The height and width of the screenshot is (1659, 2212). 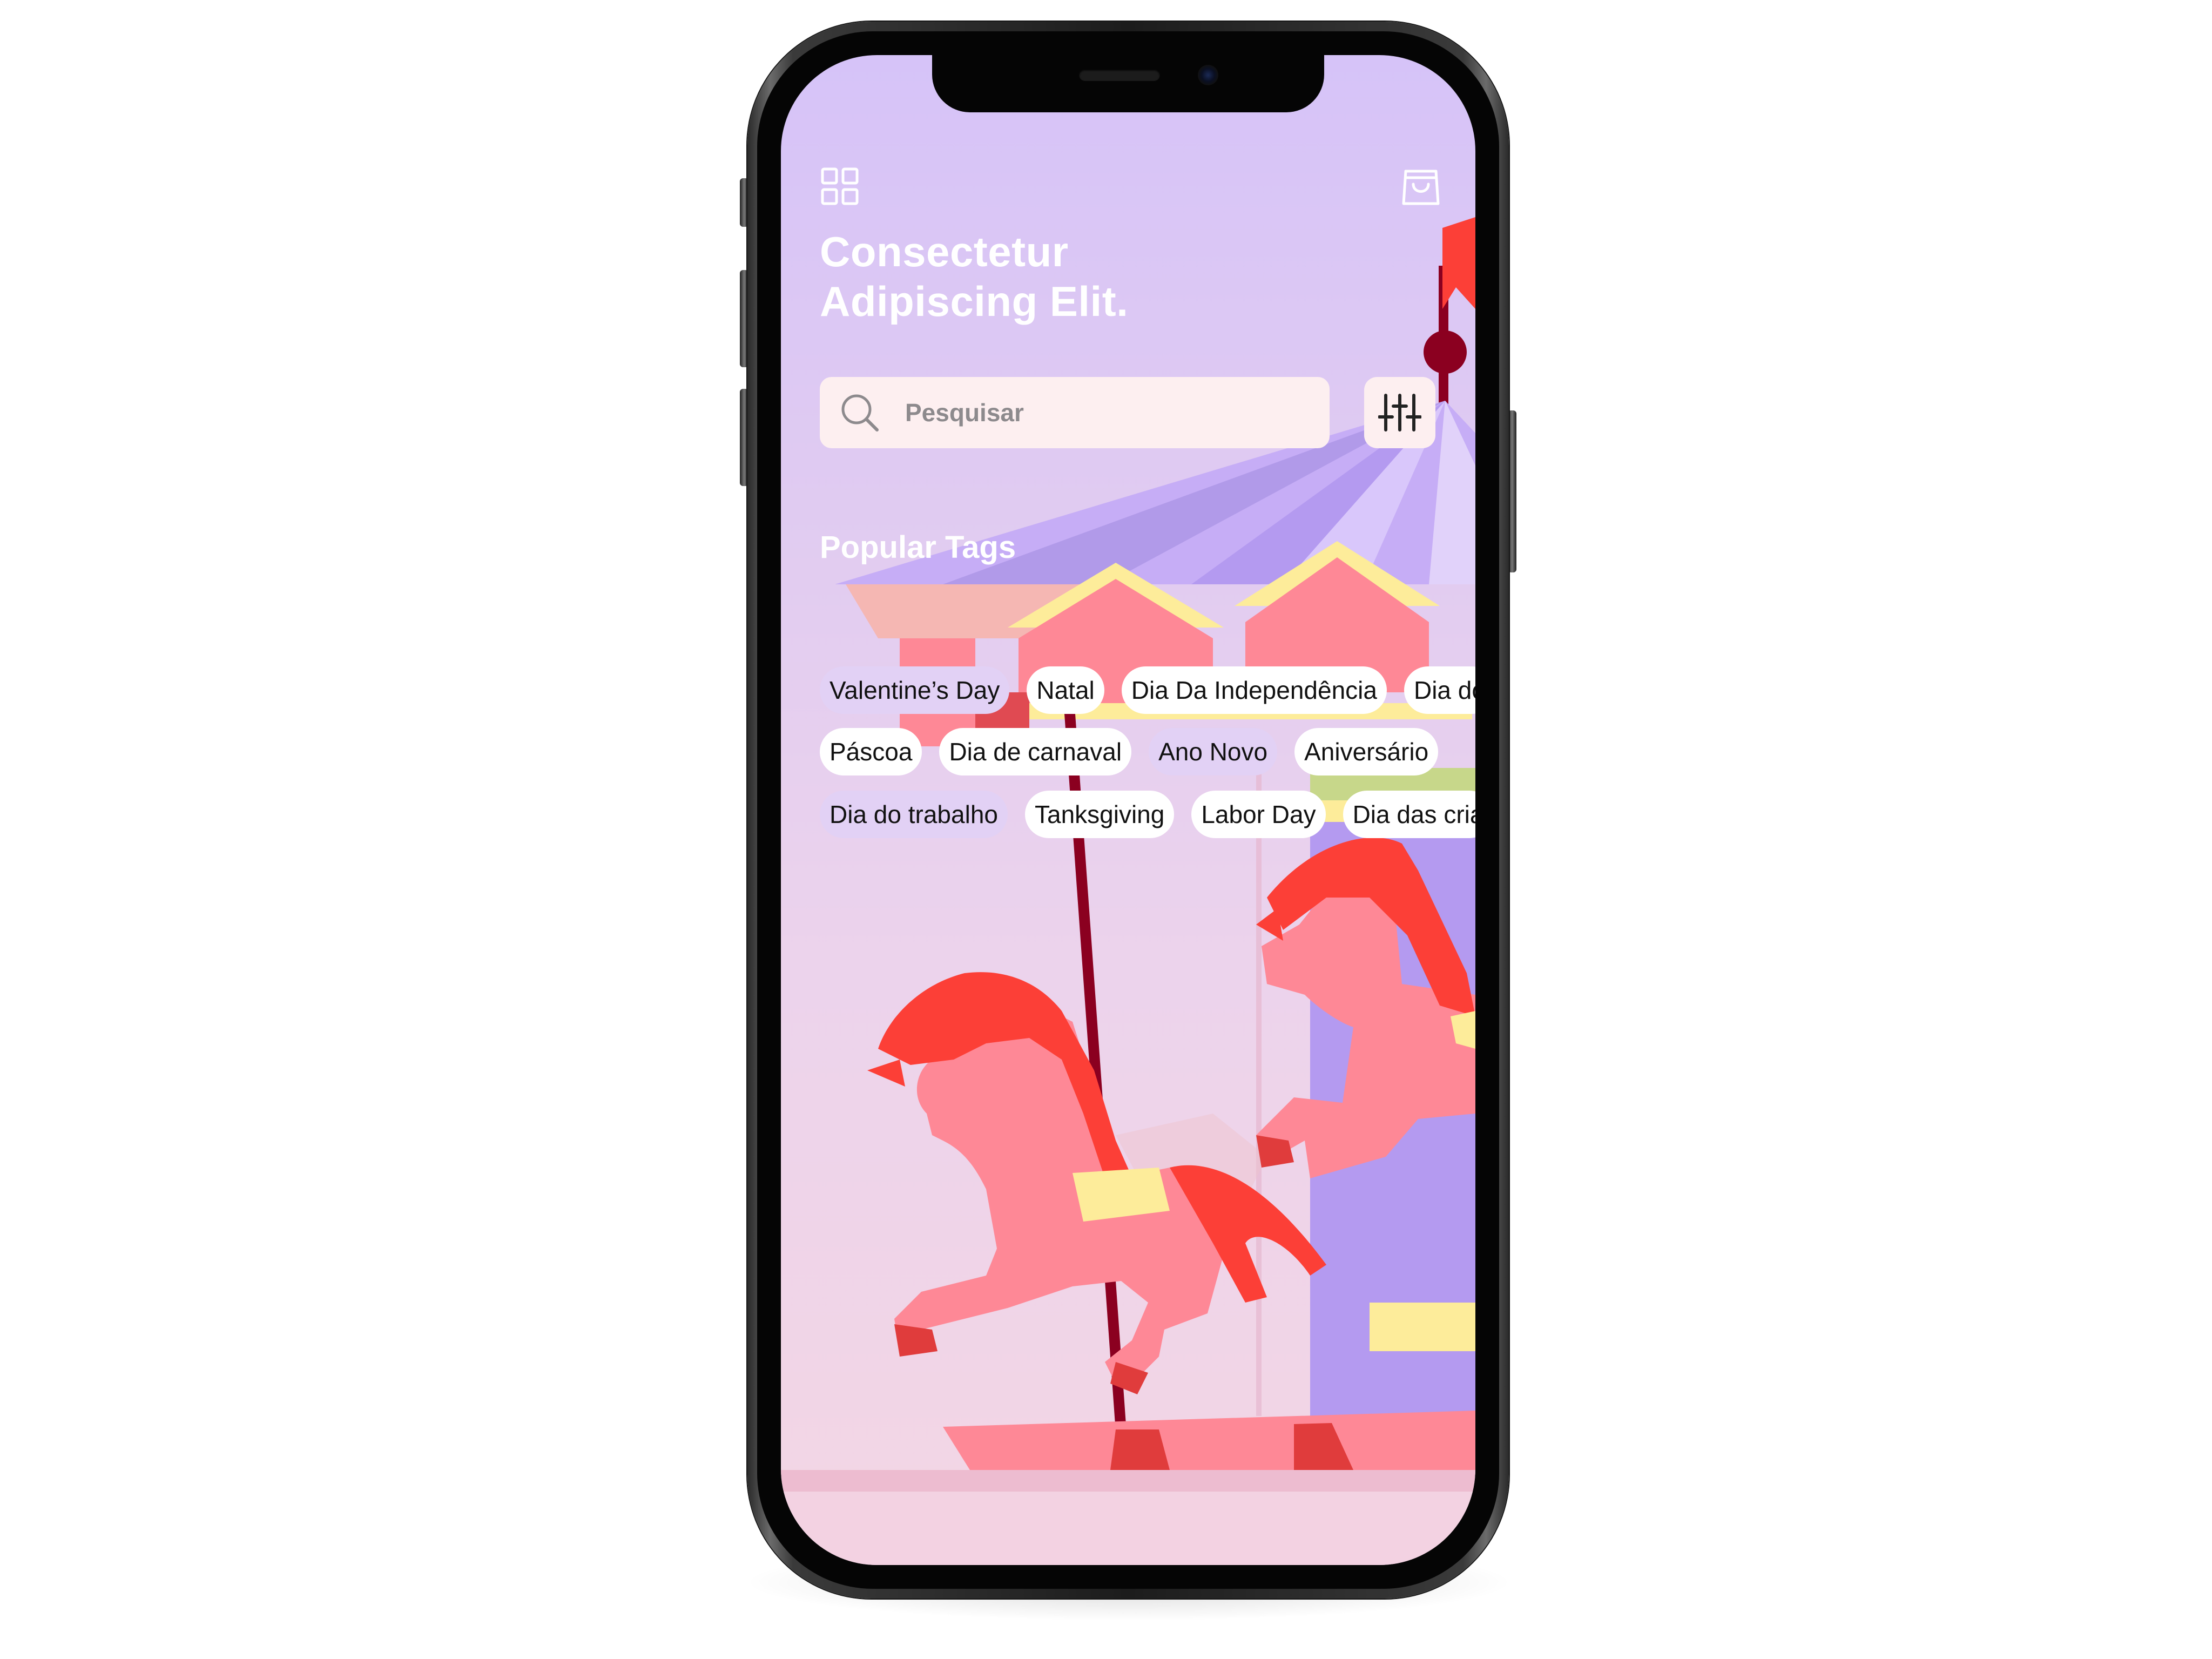 I want to click on popular-tags-title: Popular Tags, so click(x=918, y=547).